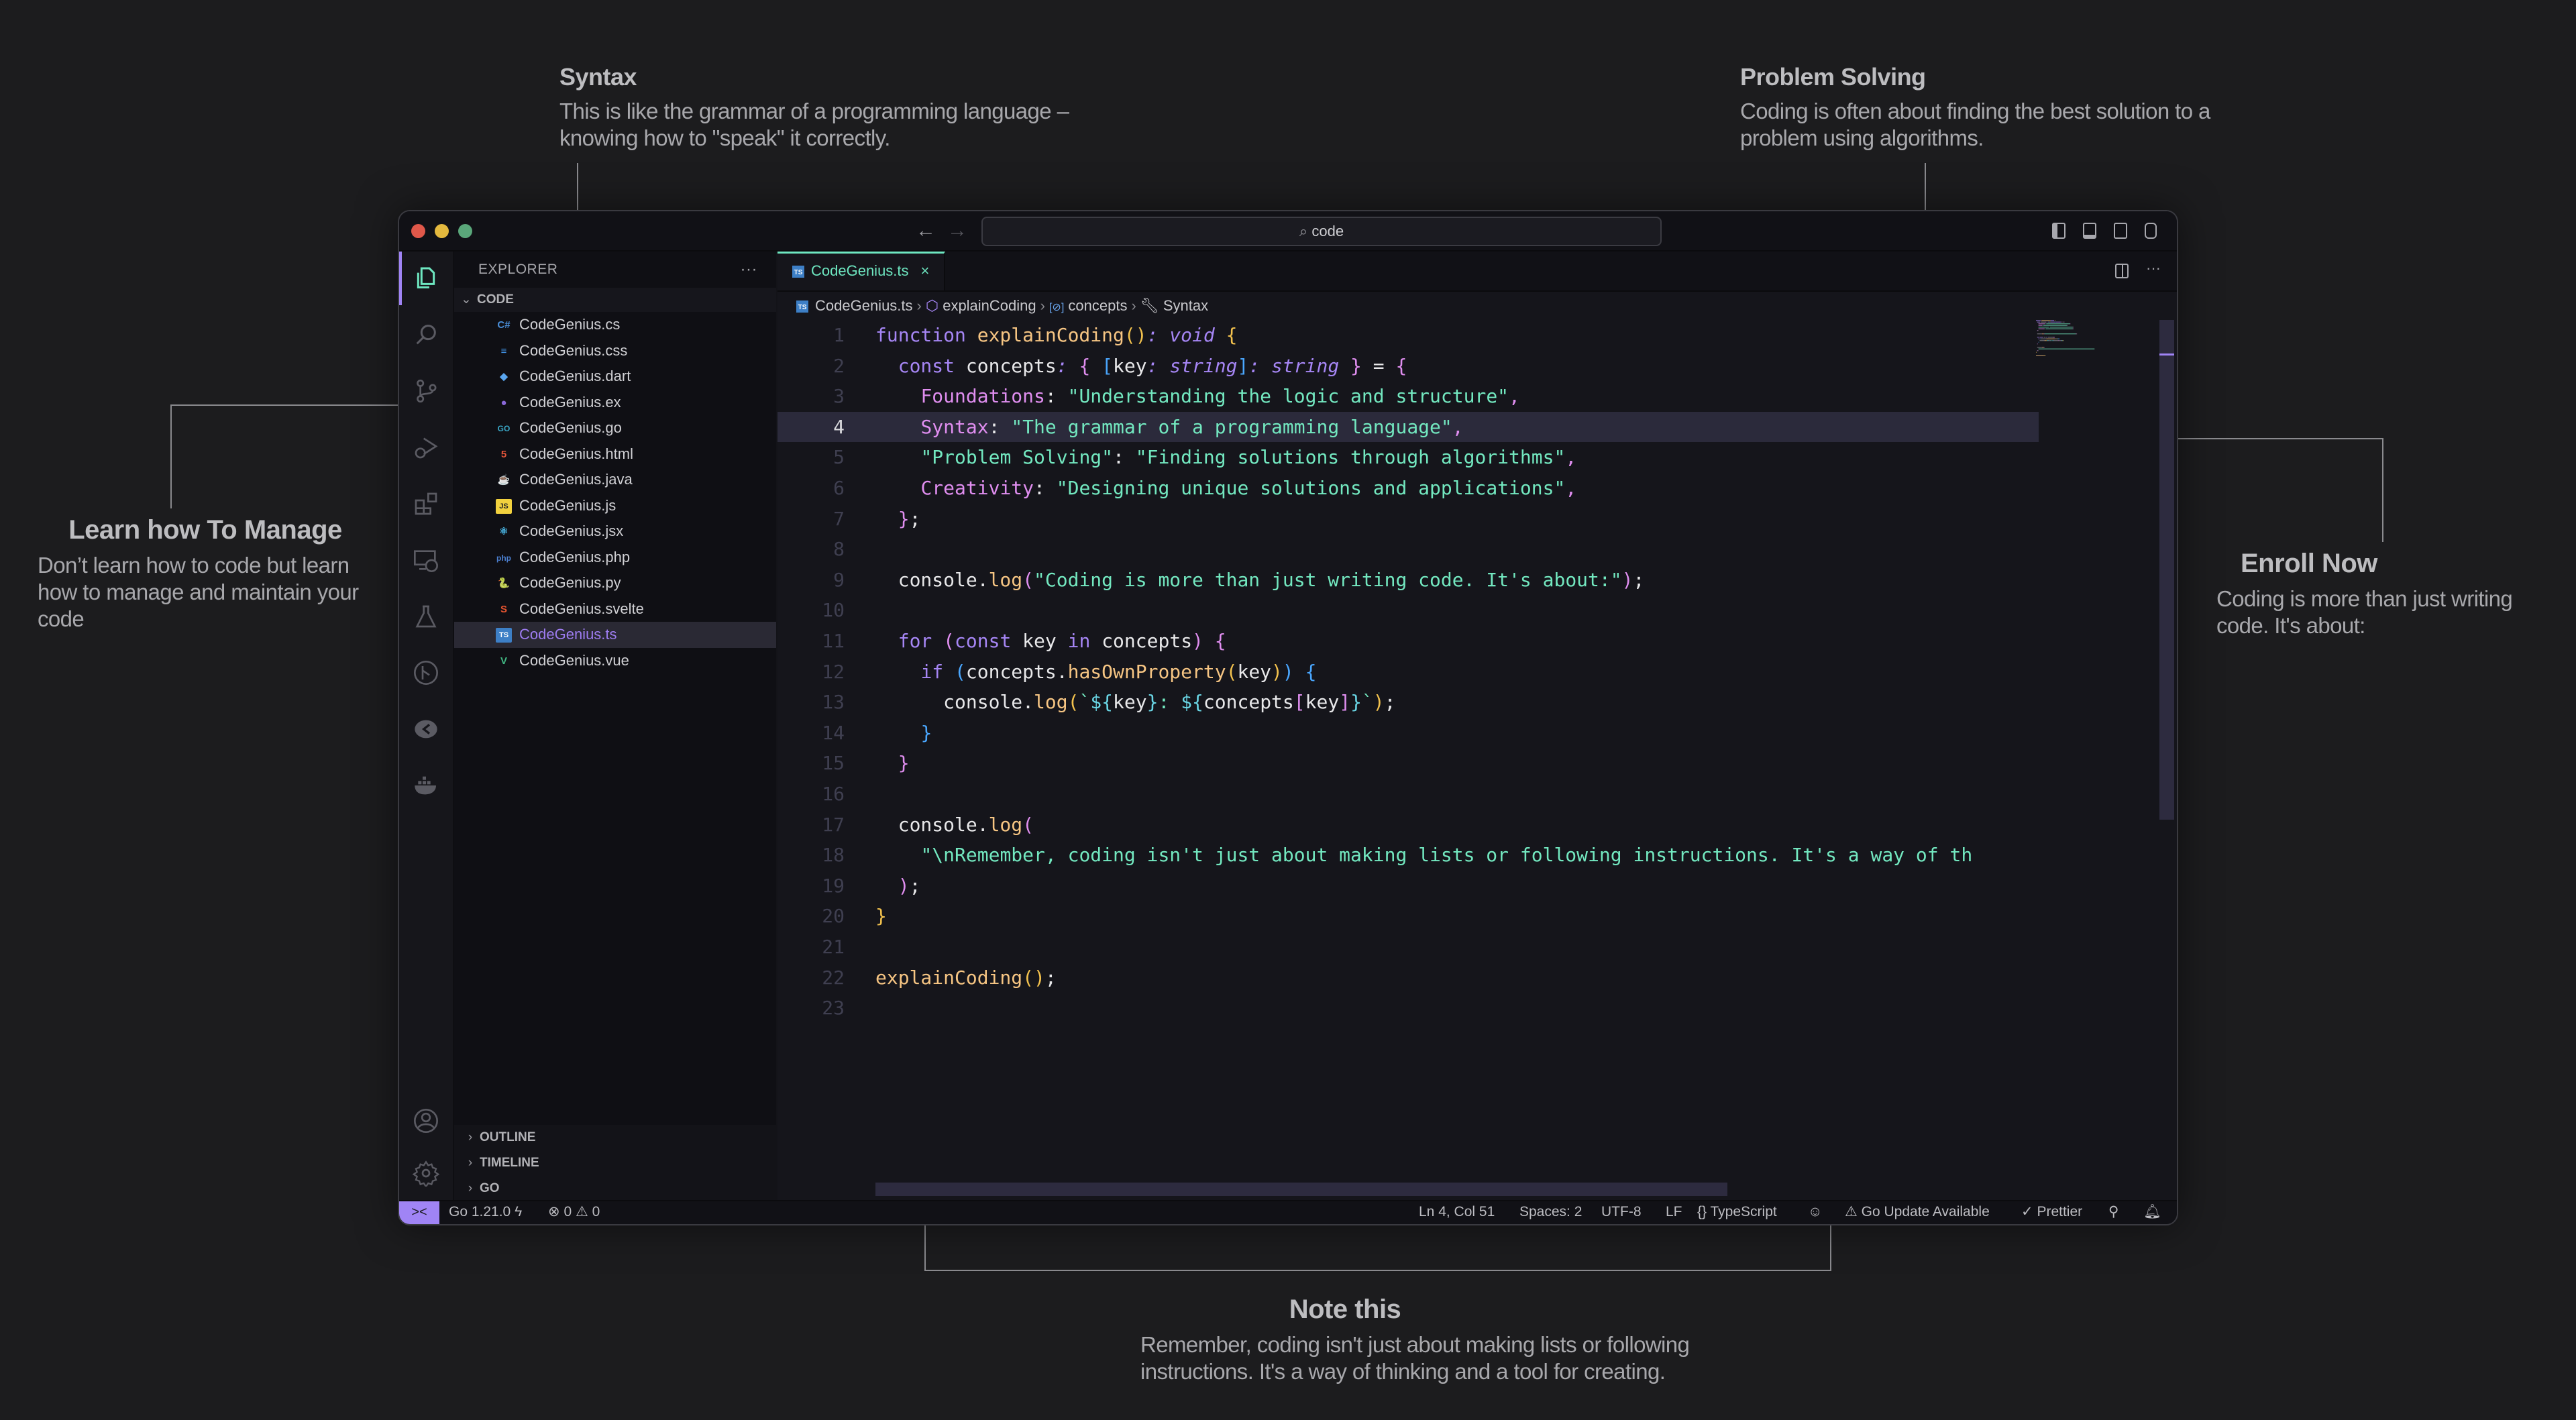 This screenshot has height=1420, width=2576. Describe the element at coordinates (485, 1212) in the screenshot. I see `go-version: Go 1.21.0 ϟ` at that location.